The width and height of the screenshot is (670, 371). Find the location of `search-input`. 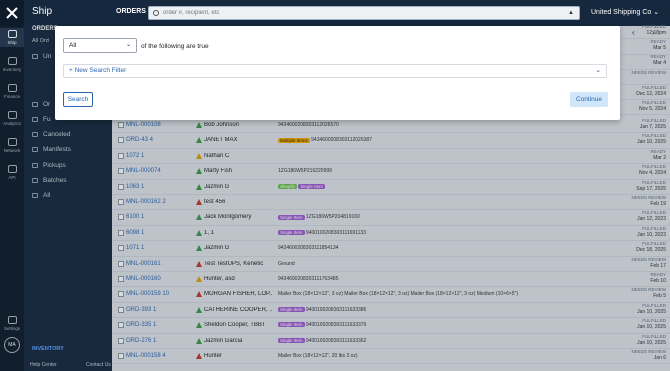

search-input is located at coordinates (353, 13).